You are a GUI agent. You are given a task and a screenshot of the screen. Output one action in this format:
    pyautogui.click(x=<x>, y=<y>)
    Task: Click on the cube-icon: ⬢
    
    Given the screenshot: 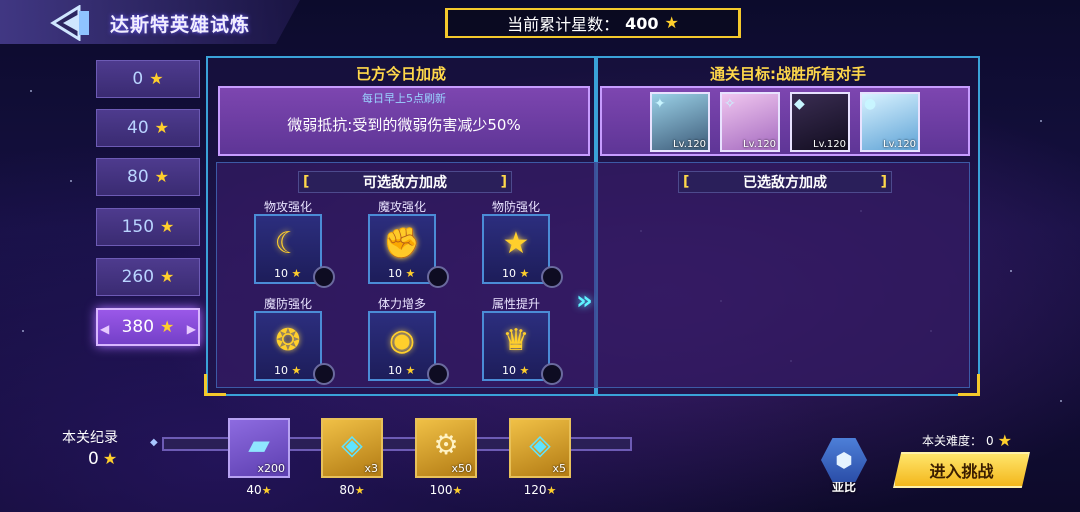 What is the action you would take?
    pyautogui.click(x=844, y=460)
    